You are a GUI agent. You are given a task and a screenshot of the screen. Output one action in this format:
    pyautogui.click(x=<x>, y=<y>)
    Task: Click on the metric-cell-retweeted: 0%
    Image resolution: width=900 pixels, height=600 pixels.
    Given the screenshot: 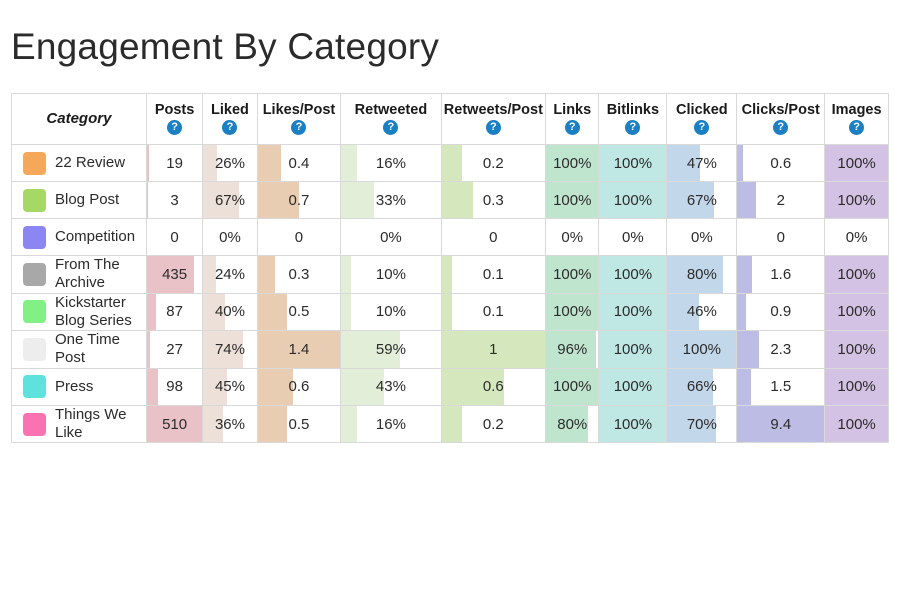 What is the action you would take?
    pyautogui.click(x=391, y=237)
    